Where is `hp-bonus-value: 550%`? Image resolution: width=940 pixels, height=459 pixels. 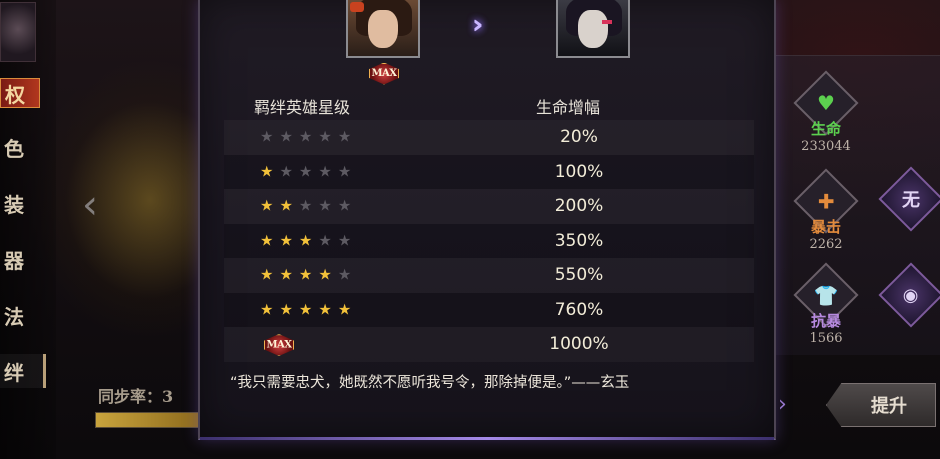
hp-bonus-value: 550% is located at coordinates (579, 275).